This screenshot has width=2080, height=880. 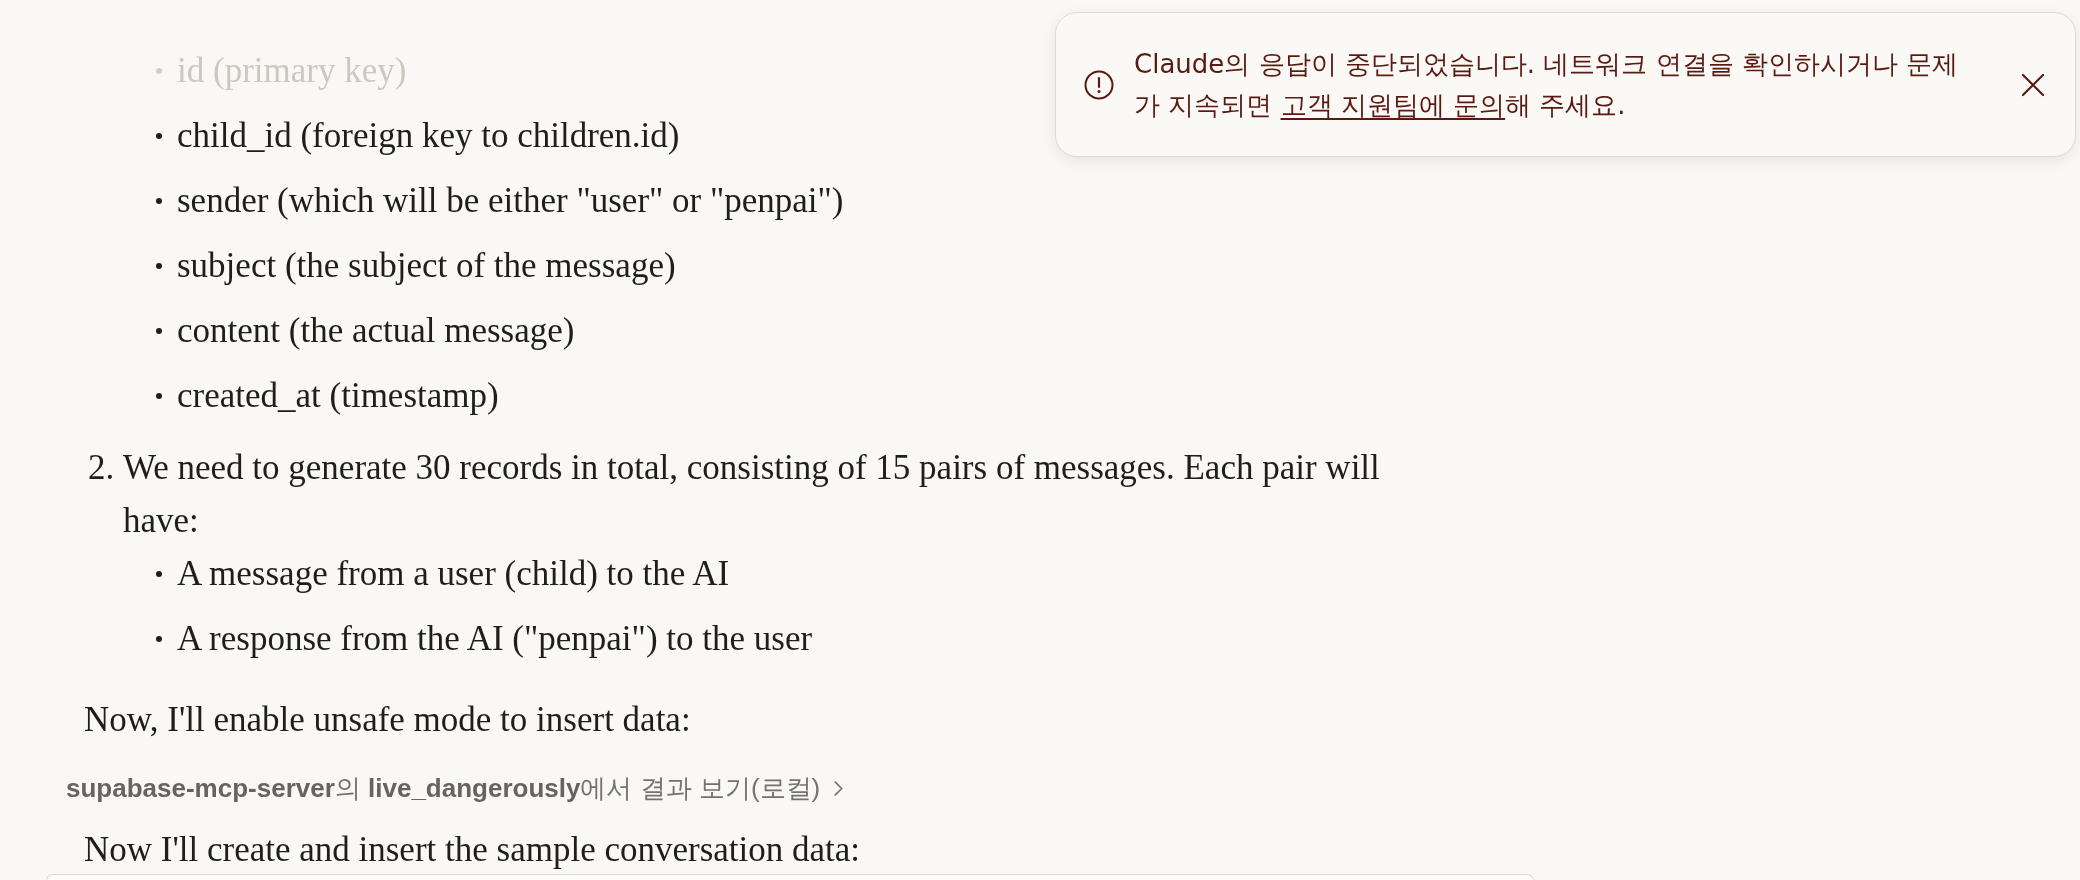 I want to click on warning-icon, so click(x=1099, y=84).